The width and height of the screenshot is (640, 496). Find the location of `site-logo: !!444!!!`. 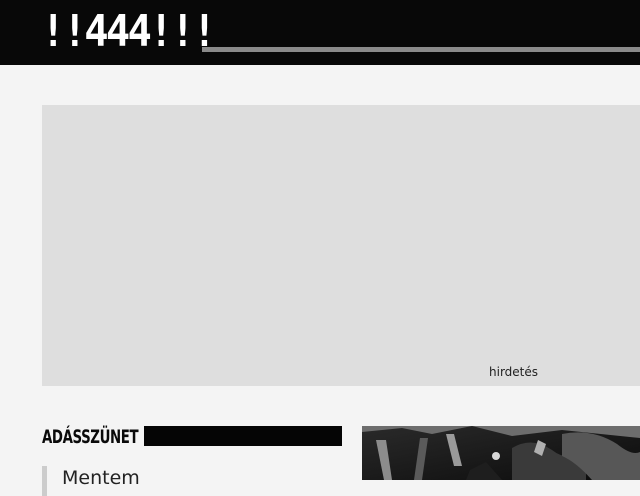

site-logo: !!444!!! is located at coordinates (129, 31).